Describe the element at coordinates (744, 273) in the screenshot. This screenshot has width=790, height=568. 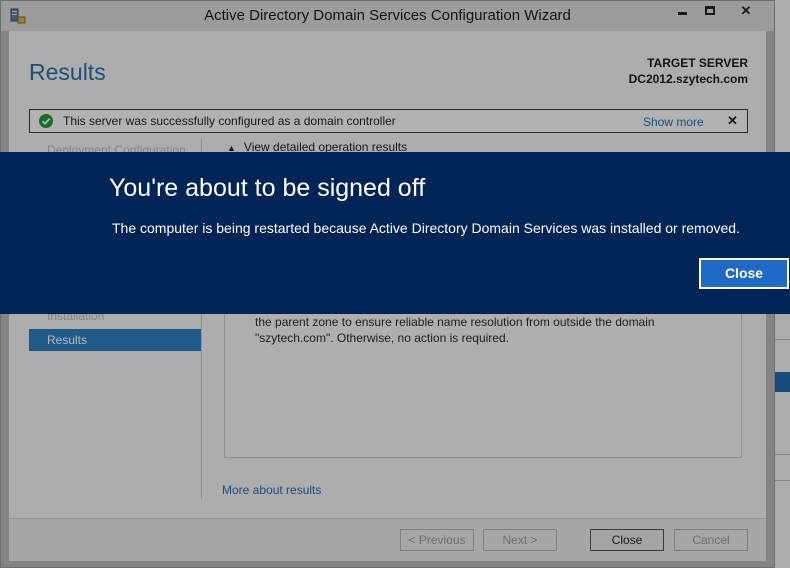
I see `signoff-close-button: Close` at that location.